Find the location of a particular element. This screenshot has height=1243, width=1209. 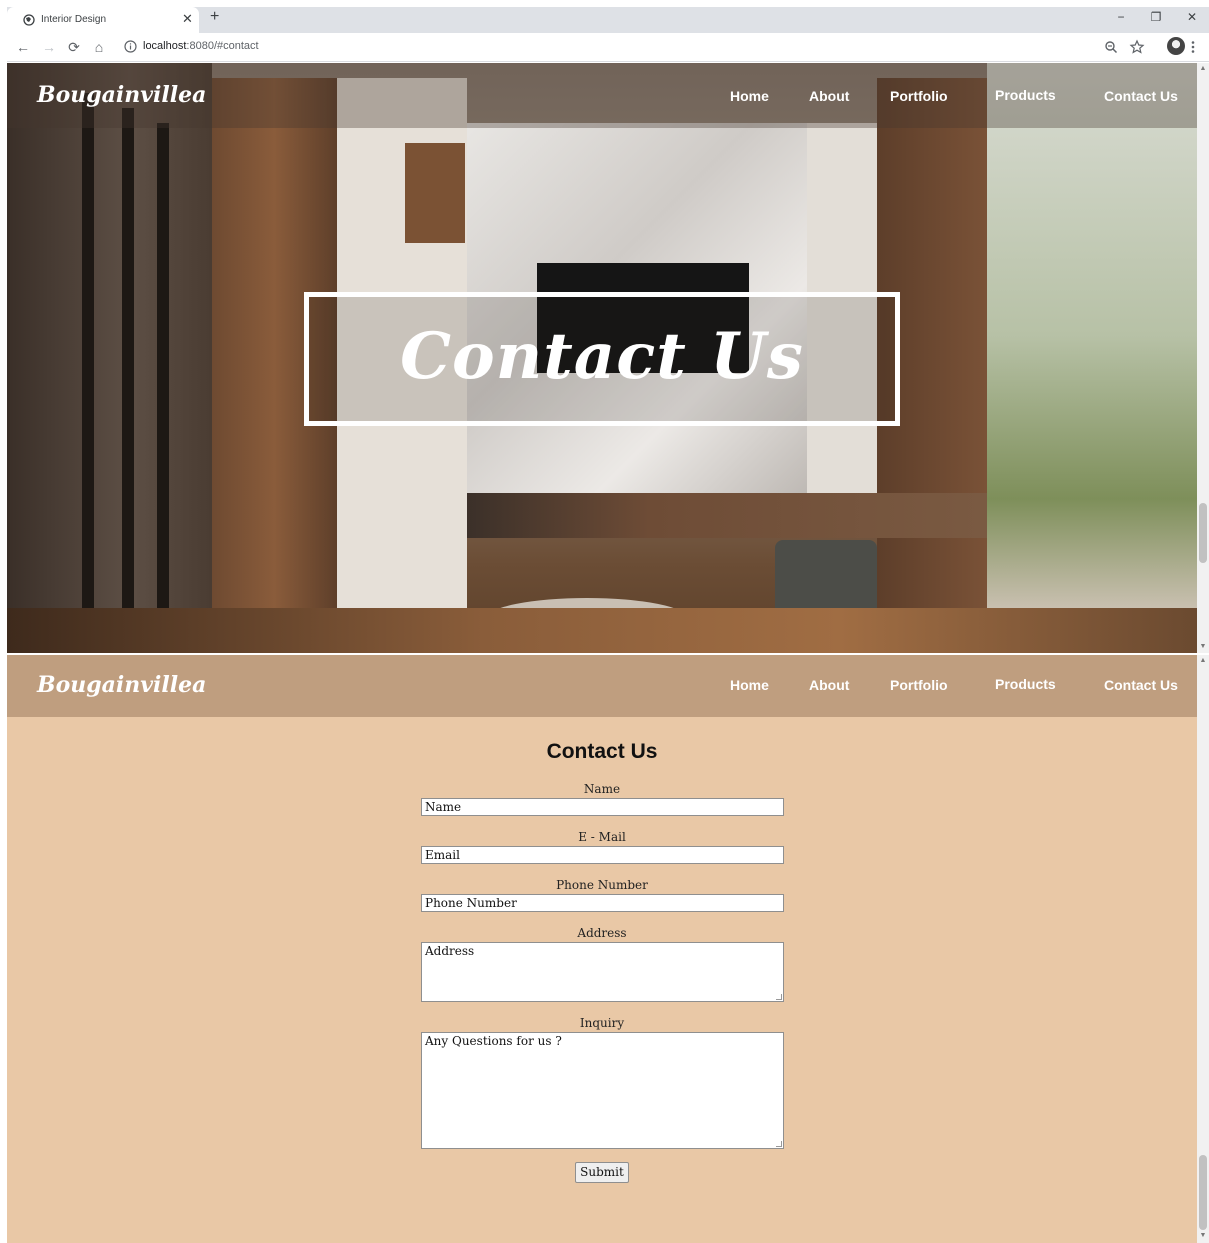

browser-toolbar: ← → ⟳ ⌂ localhost:8080/#contact is located at coordinates (608, 47).